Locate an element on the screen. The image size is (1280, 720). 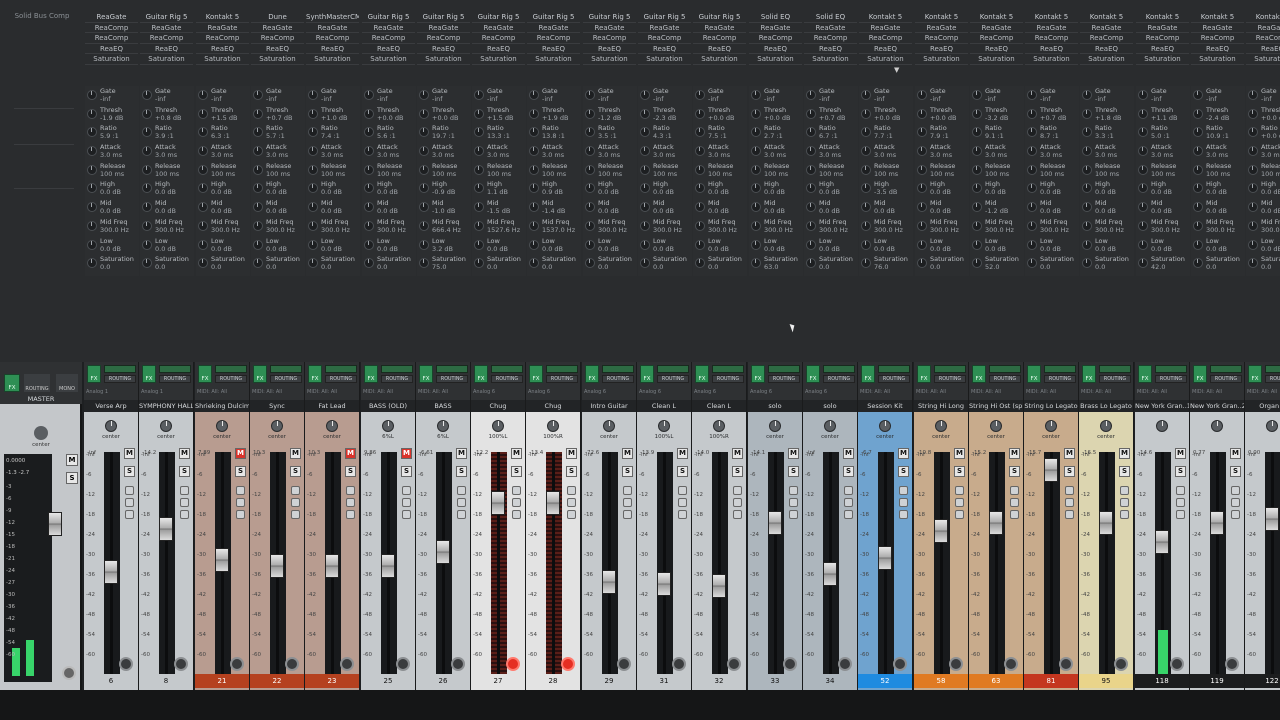
track-name: Session Kit is located at coordinates (885, 406).